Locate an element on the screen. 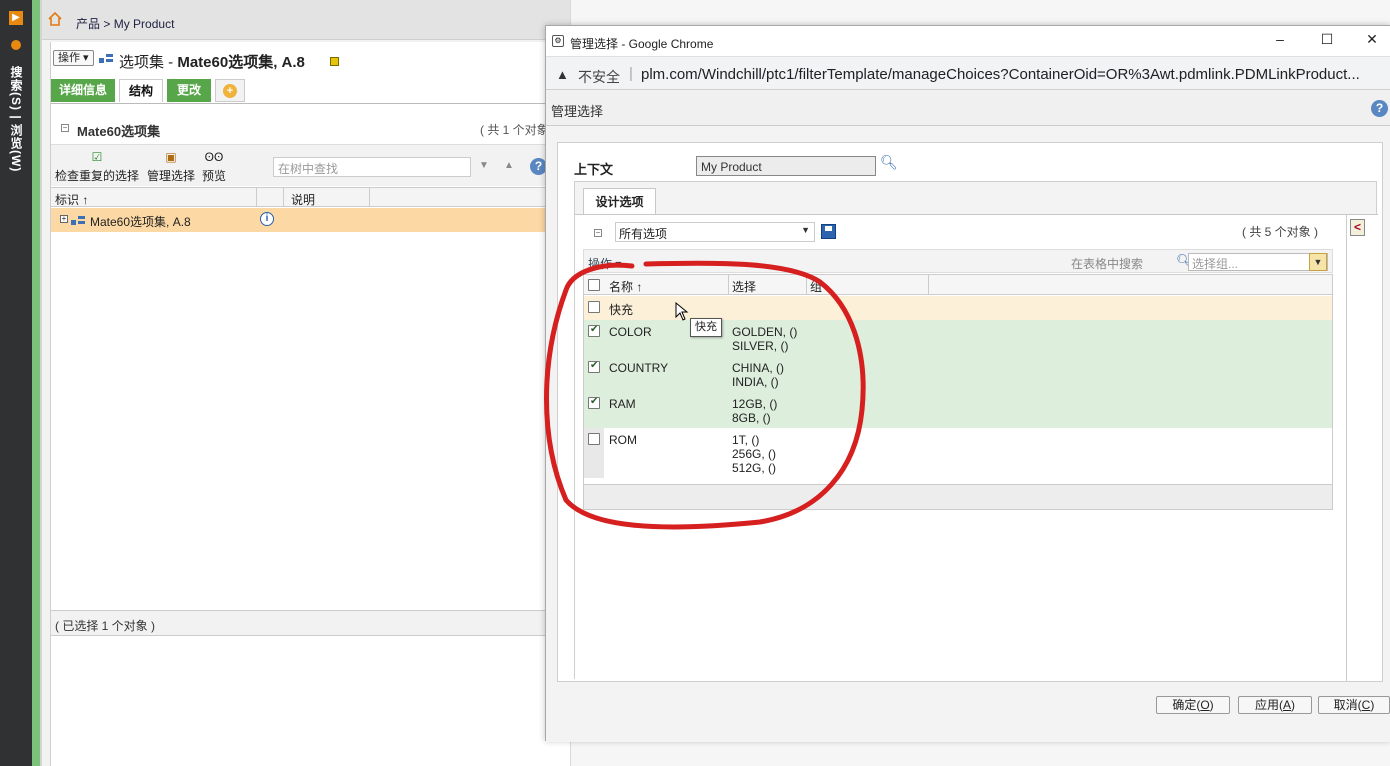  filter-up-icon: ▲ is located at coordinates (509, 165).